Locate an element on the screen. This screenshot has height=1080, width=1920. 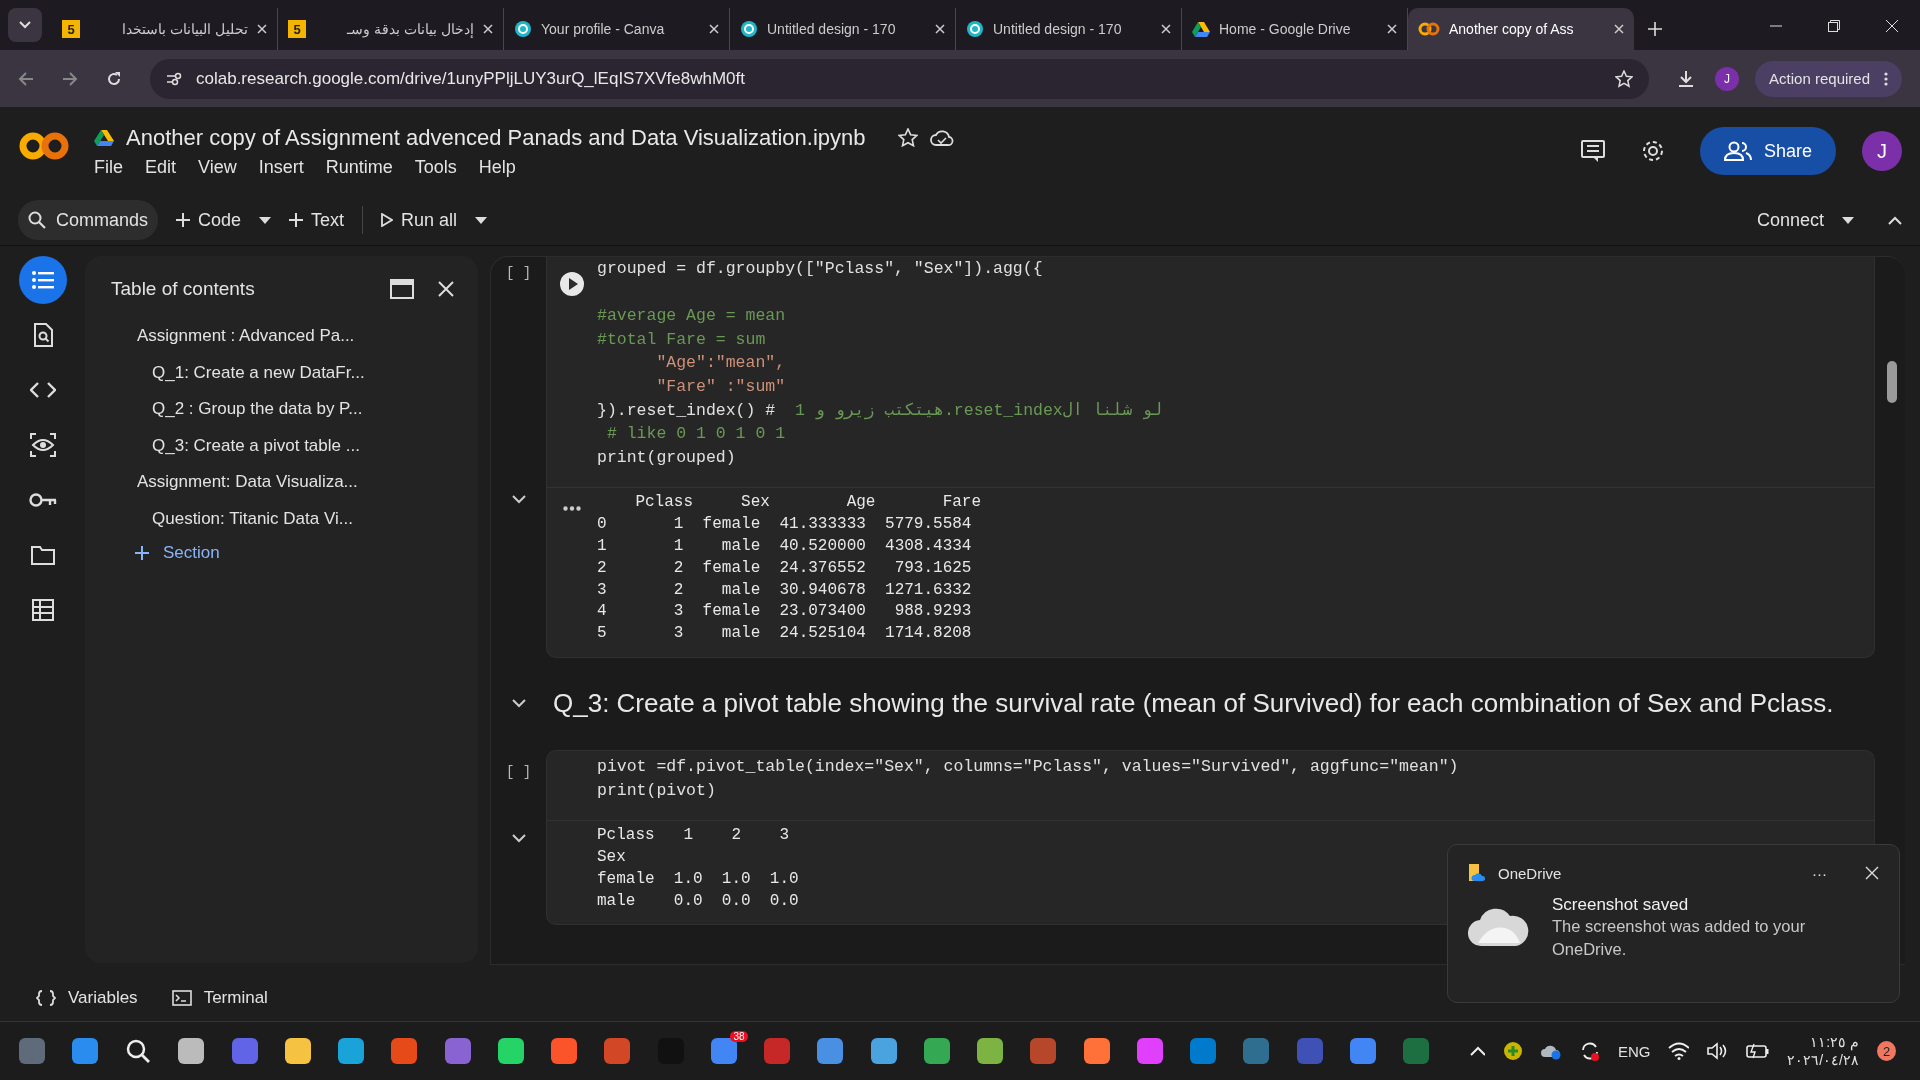
volume-icon is located at coordinates (1718, 1051).